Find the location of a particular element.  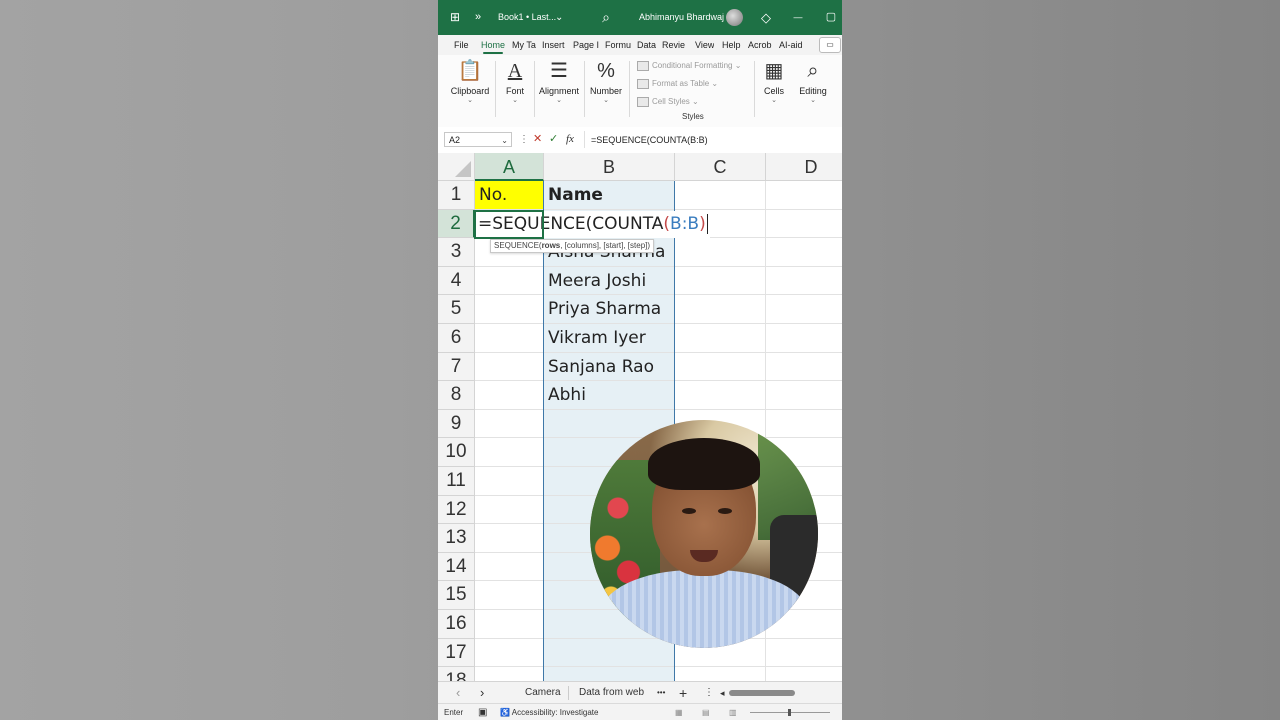

formula-input is located at coordinates (713, 139).